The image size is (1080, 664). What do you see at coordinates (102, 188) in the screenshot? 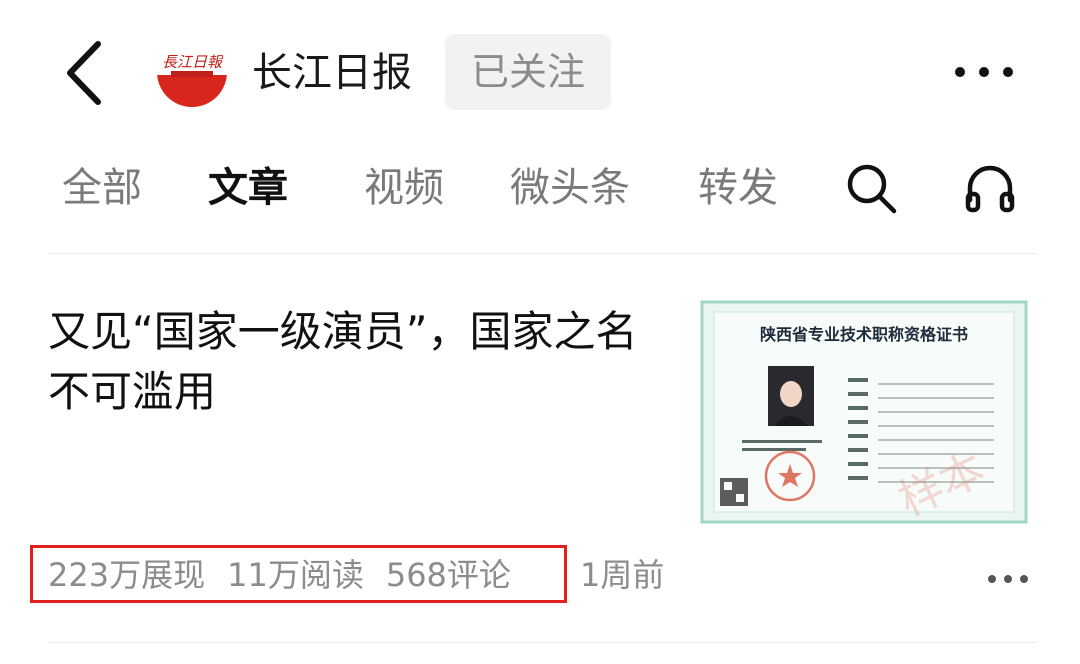
I see `tab-all: 全部` at bounding box center [102, 188].